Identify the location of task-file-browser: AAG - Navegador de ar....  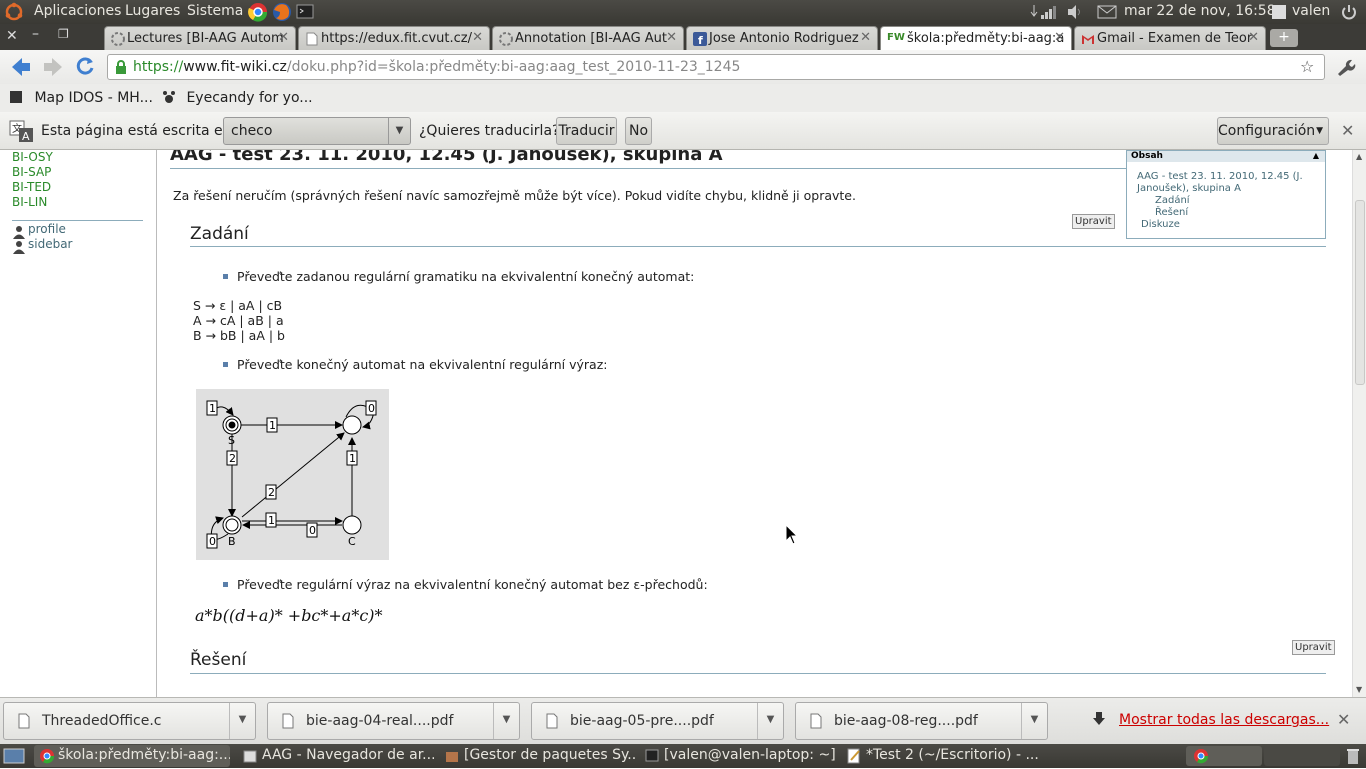
(336, 756).